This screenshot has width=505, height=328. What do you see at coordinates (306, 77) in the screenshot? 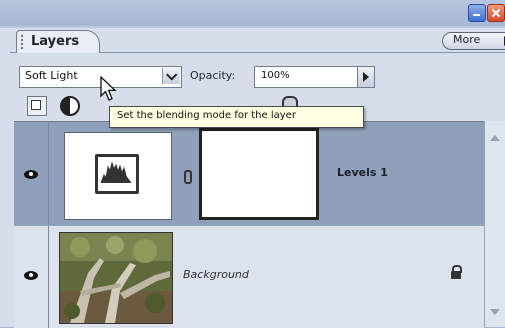
I see `opacity-input: 100%` at bounding box center [306, 77].